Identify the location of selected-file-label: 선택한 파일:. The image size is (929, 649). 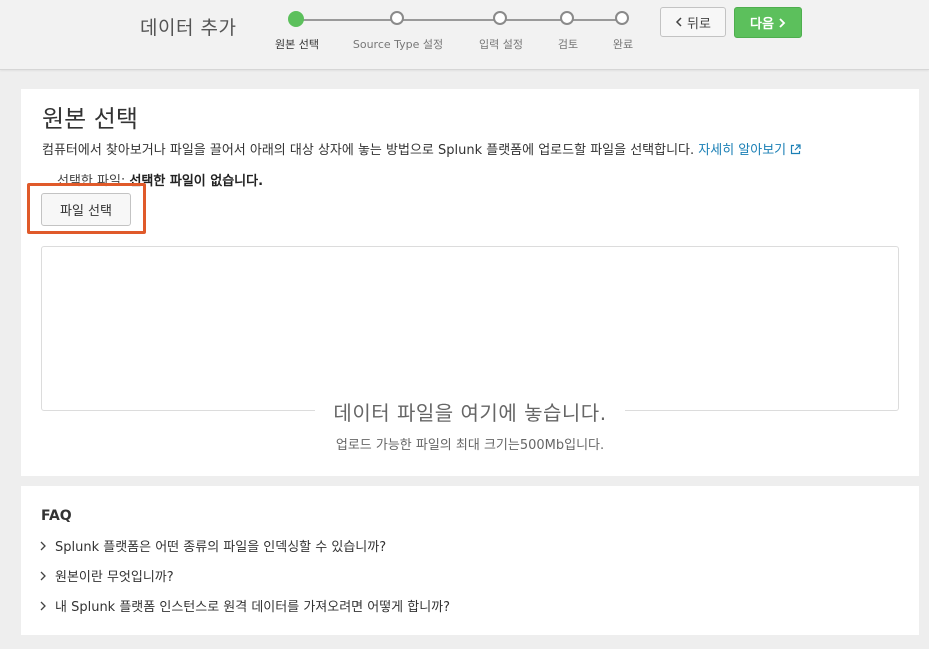
(91, 181).